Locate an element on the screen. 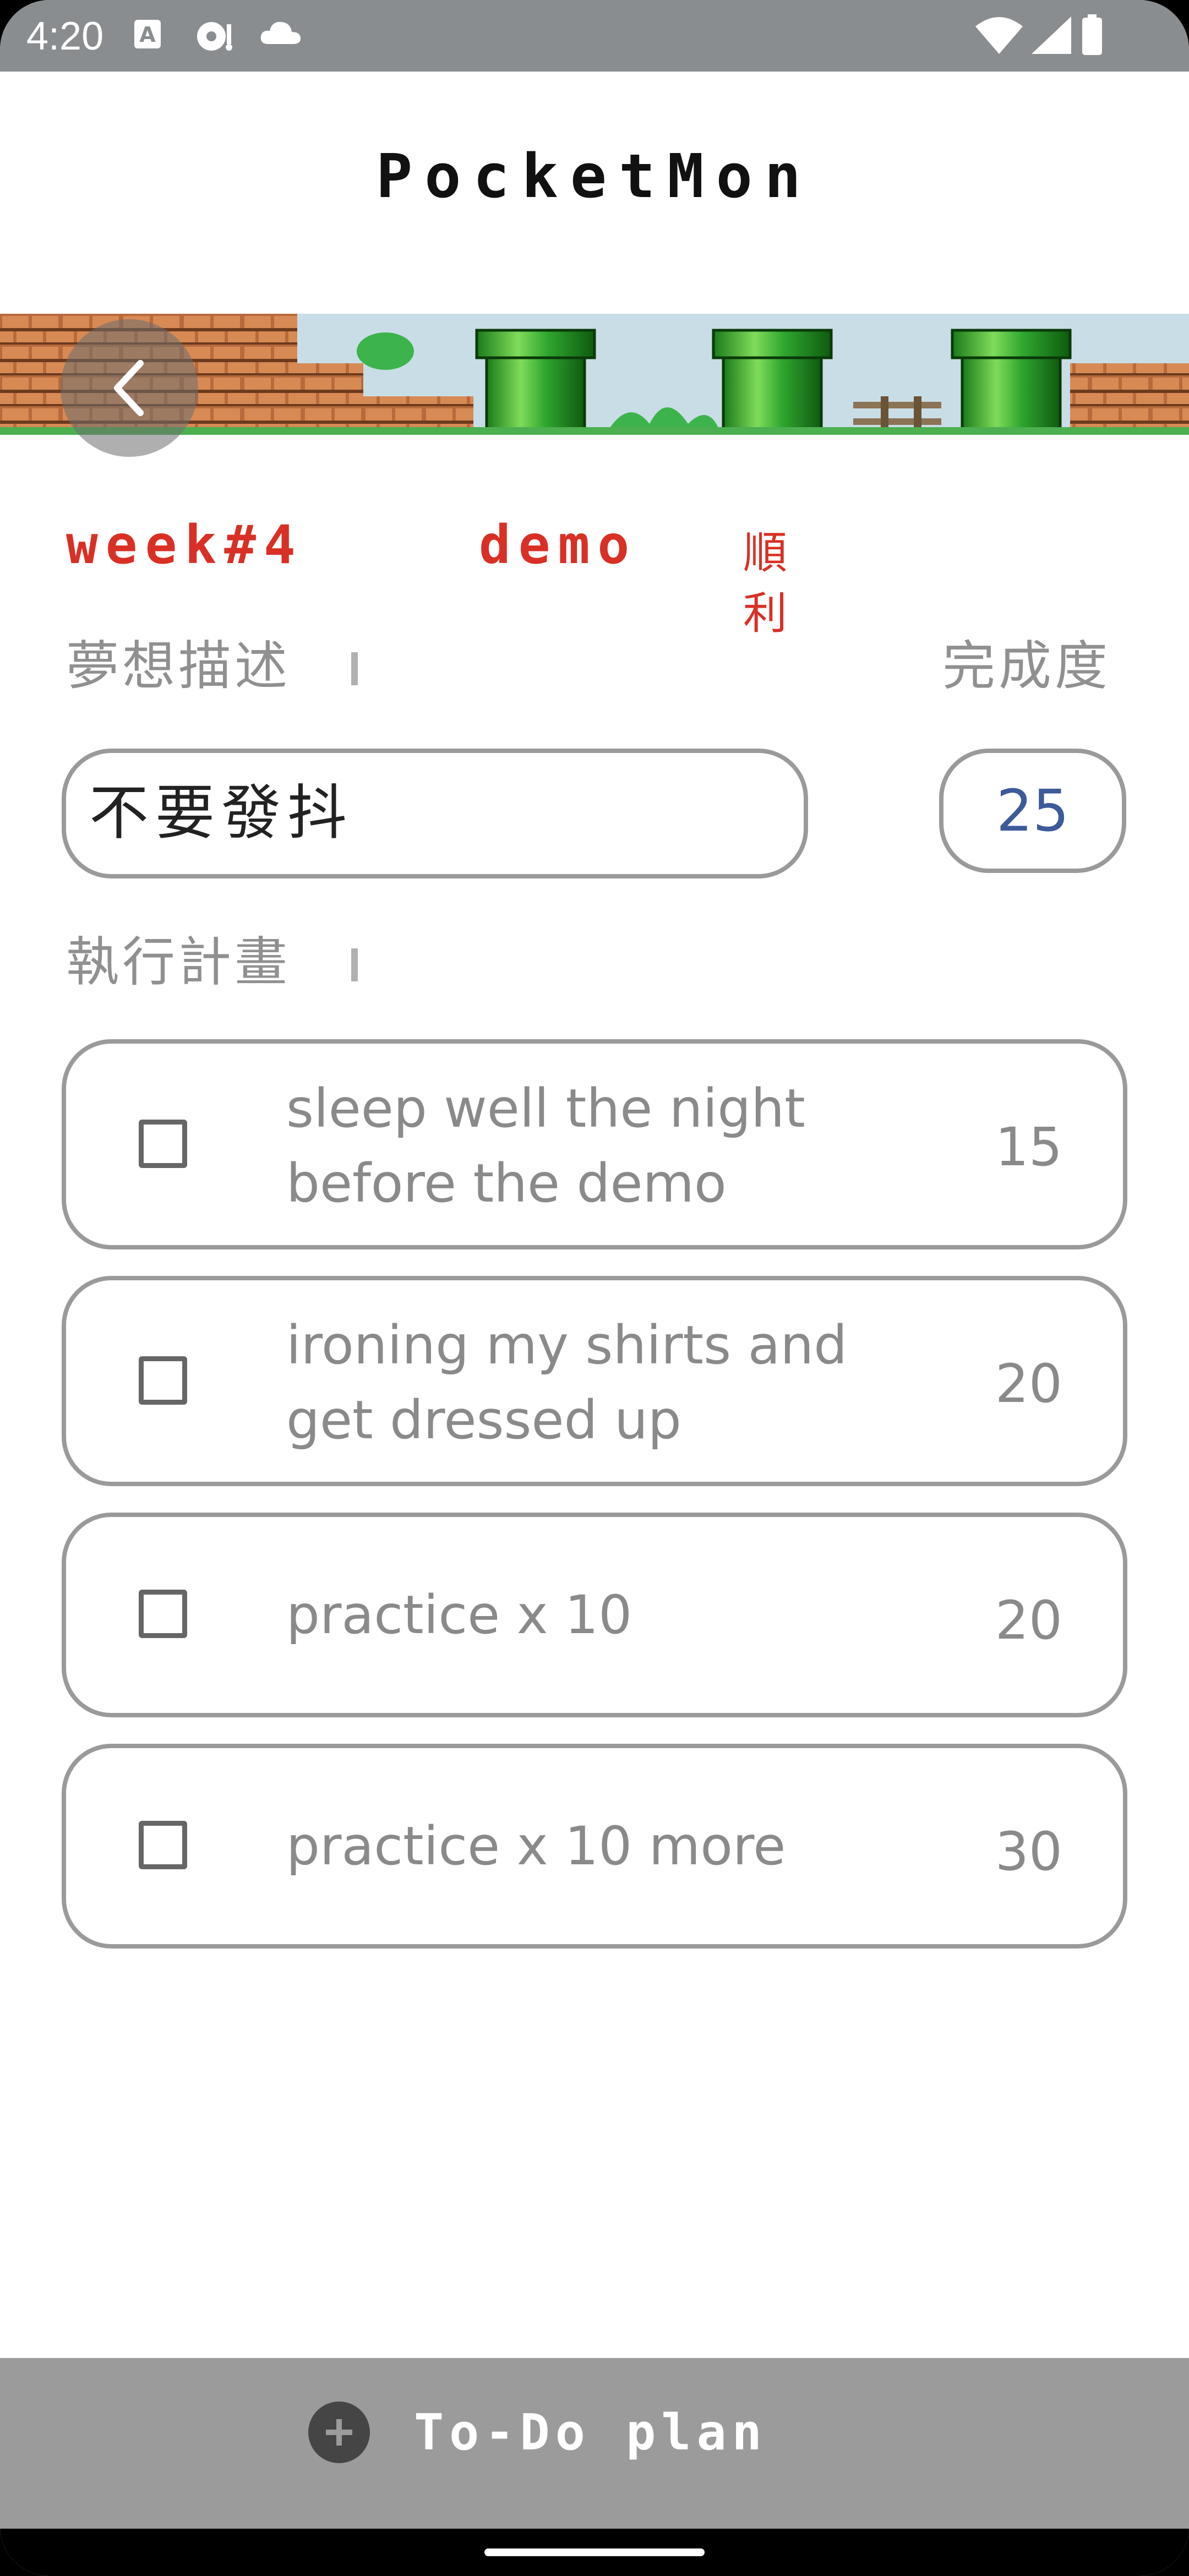 The height and width of the screenshot is (2576, 1189). week-label: week#4 is located at coordinates (184, 545).